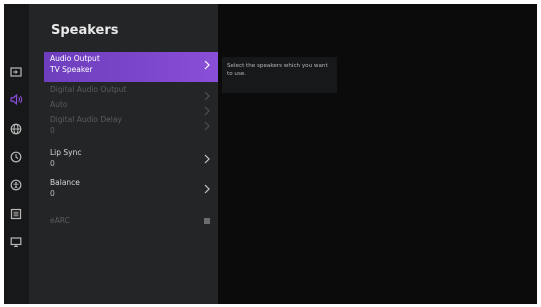 The width and height of the screenshot is (541, 307). Describe the element at coordinates (85, 30) in the screenshot. I see `page-title: Speakers` at that location.